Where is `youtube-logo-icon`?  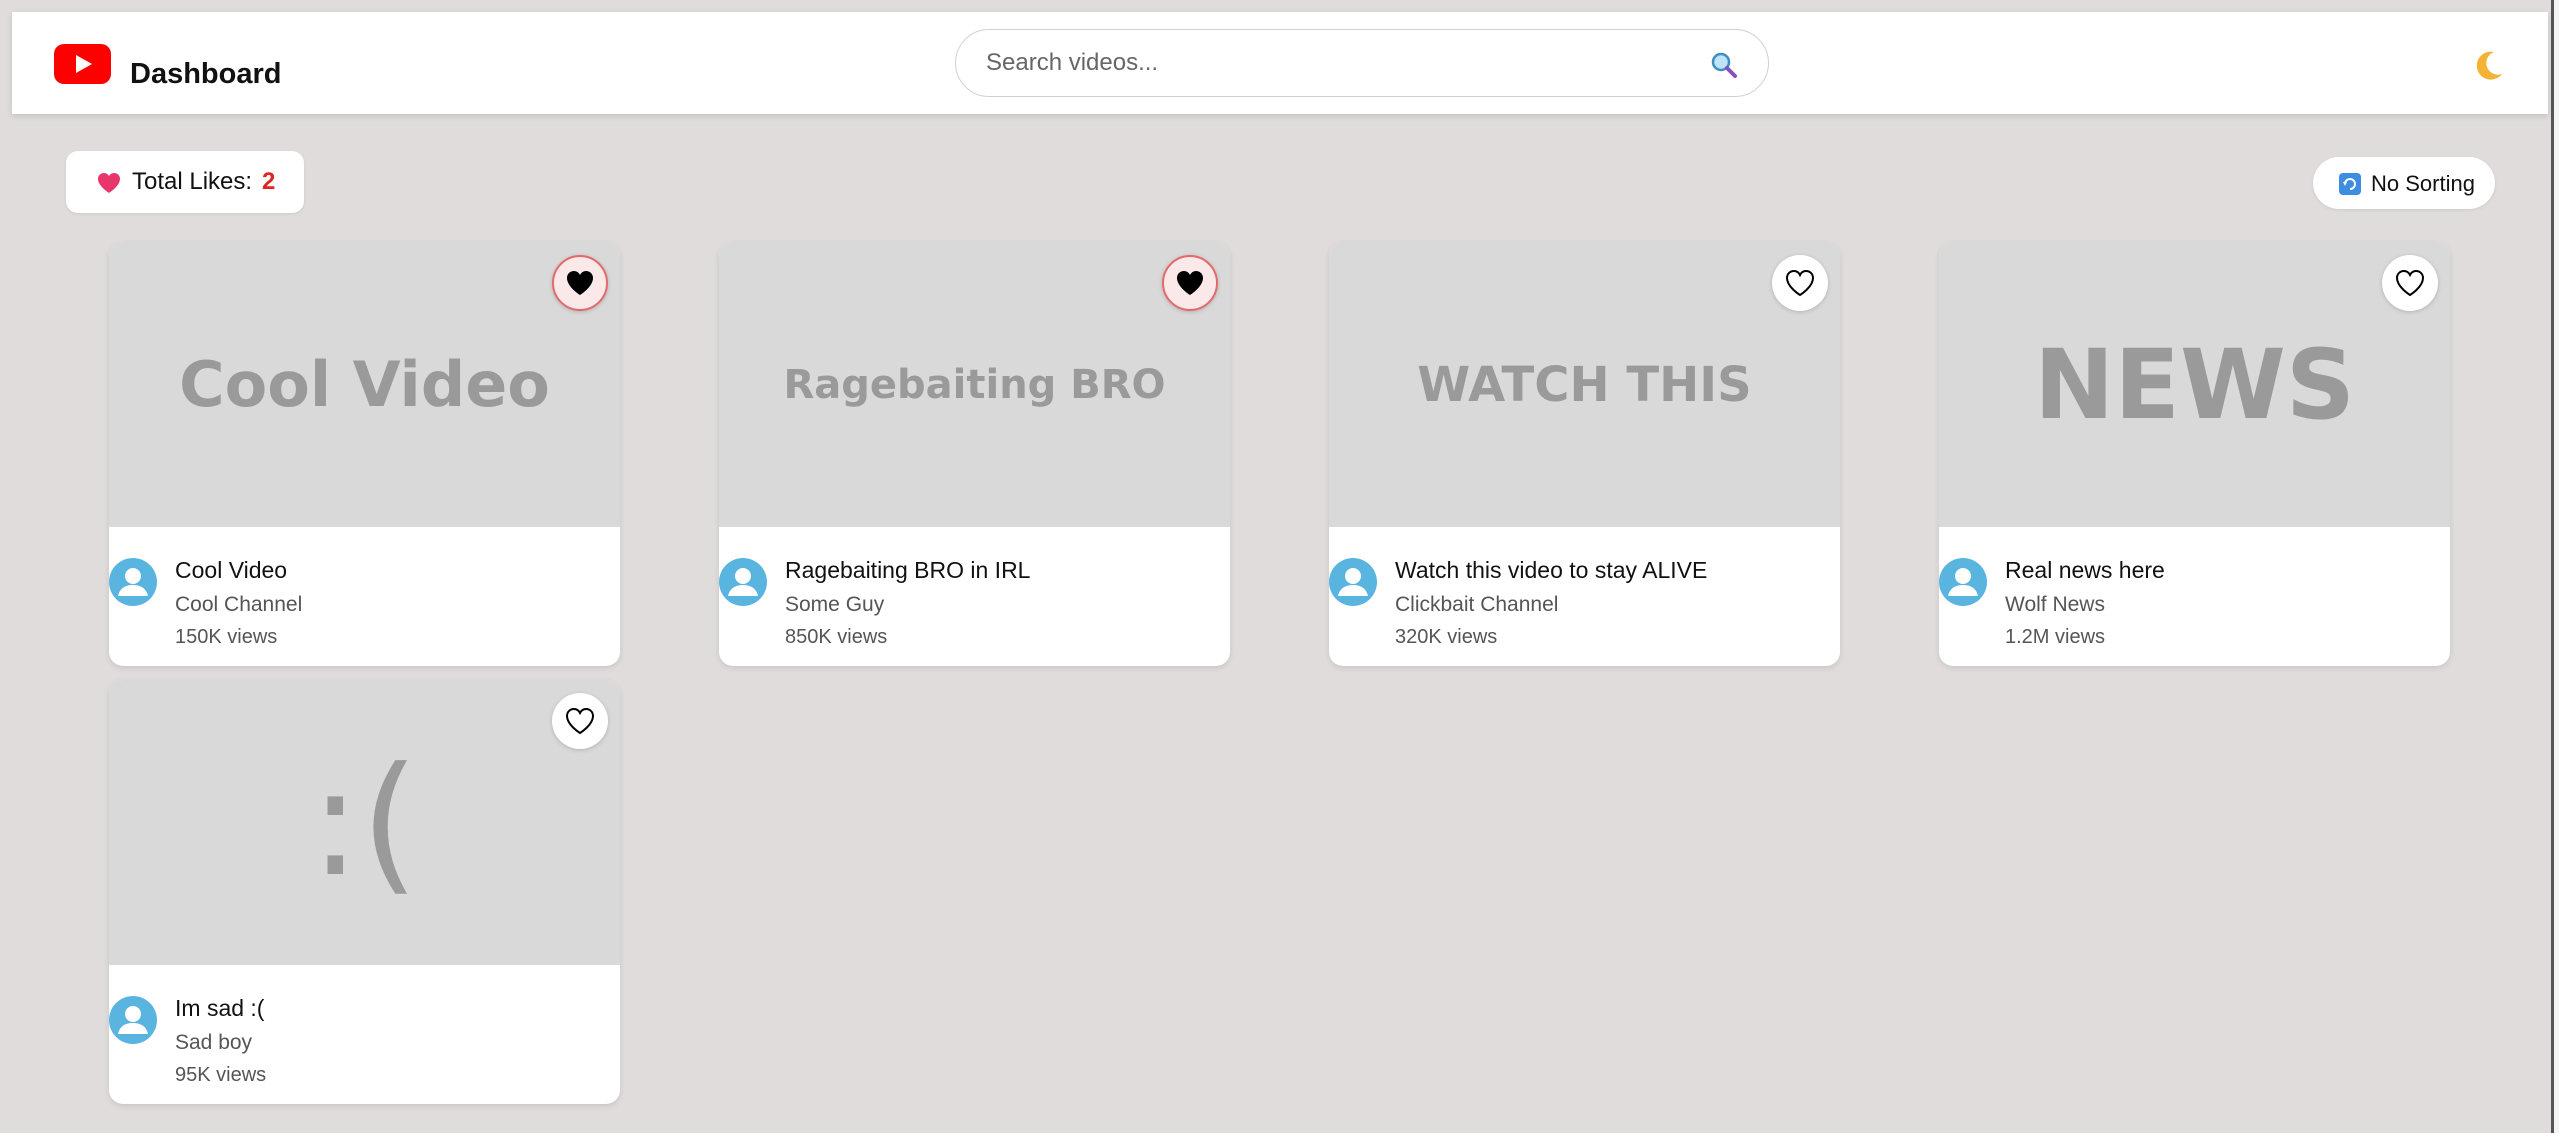 youtube-logo-icon is located at coordinates (82, 64).